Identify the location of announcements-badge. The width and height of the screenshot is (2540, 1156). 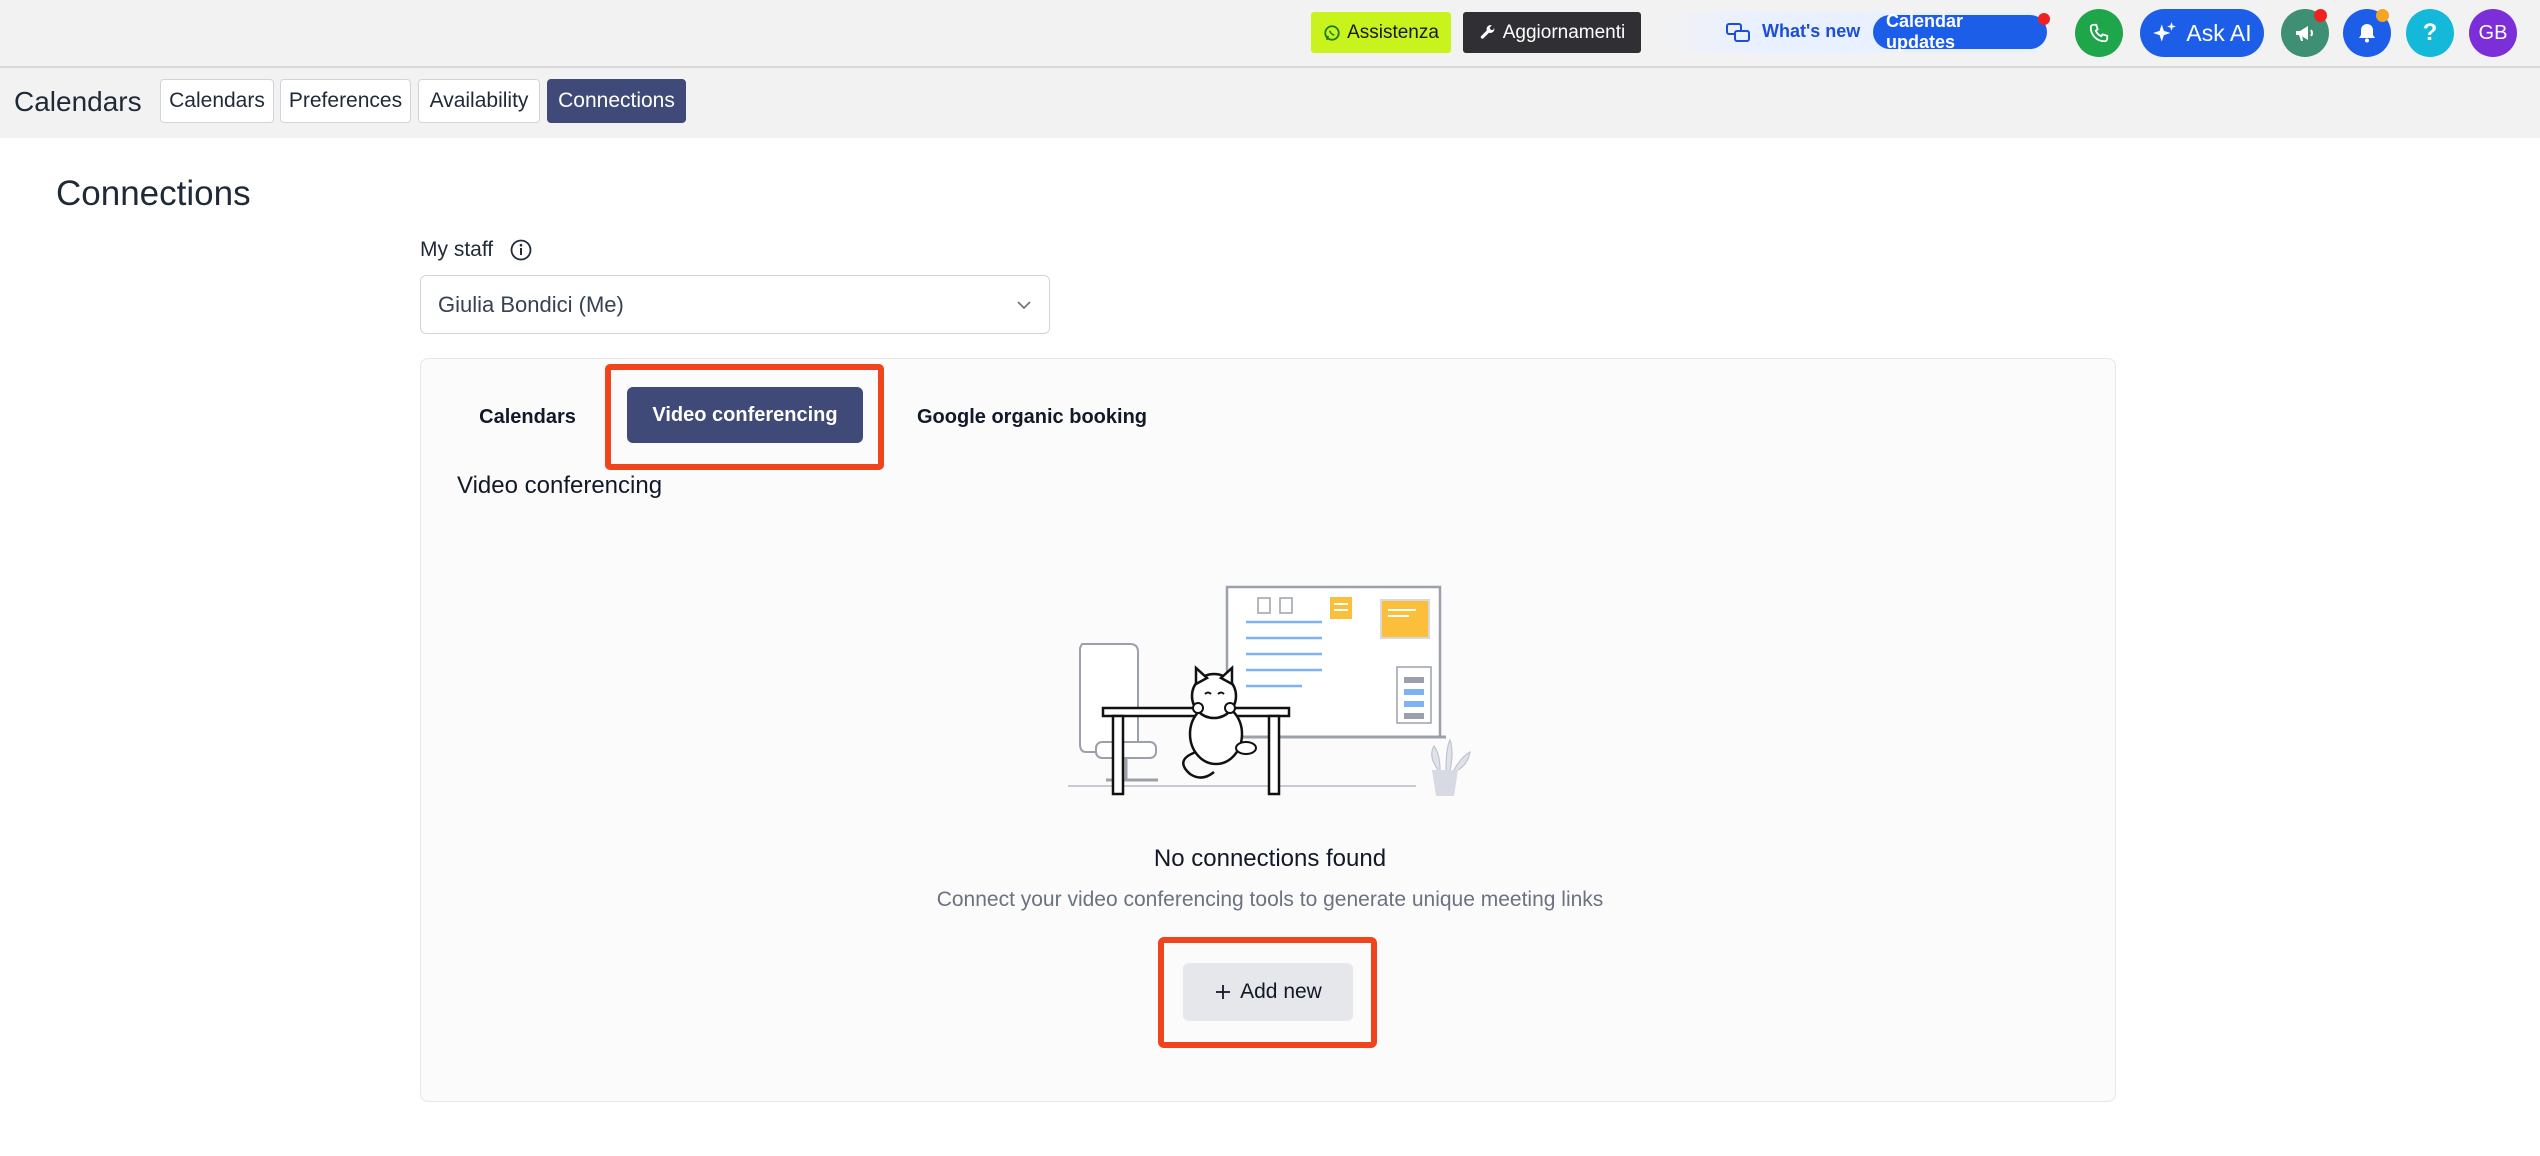
(2320, 15).